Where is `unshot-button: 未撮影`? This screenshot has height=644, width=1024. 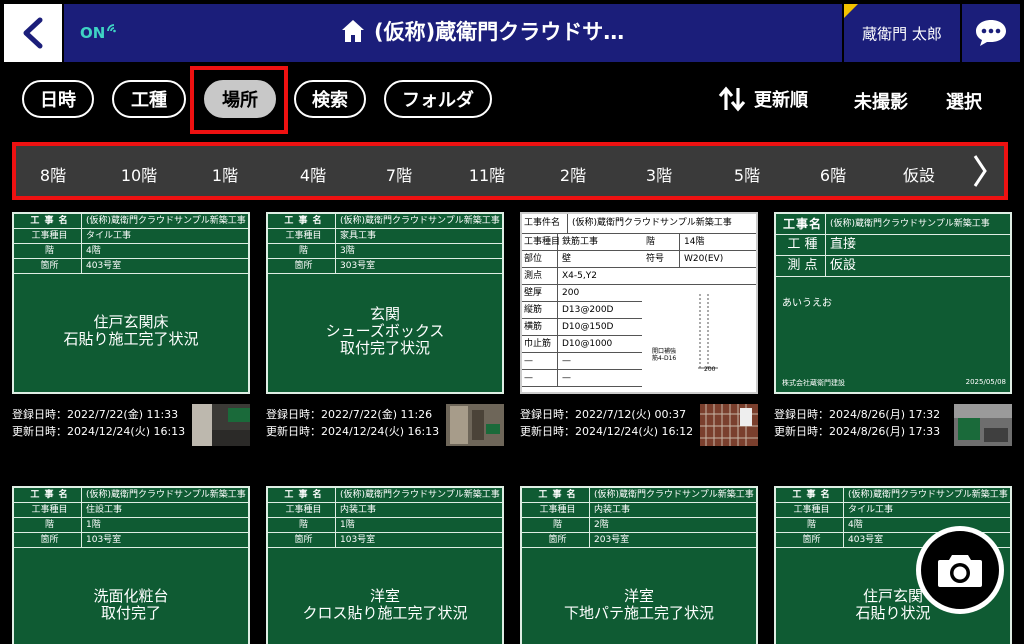
unshot-button: 未撮影 is located at coordinates (881, 101).